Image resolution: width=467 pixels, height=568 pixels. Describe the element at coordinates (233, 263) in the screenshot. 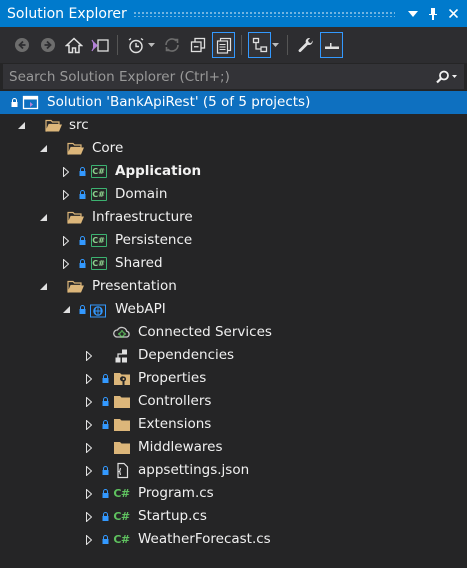

I see `tree-row-shared: C# Shared` at that location.